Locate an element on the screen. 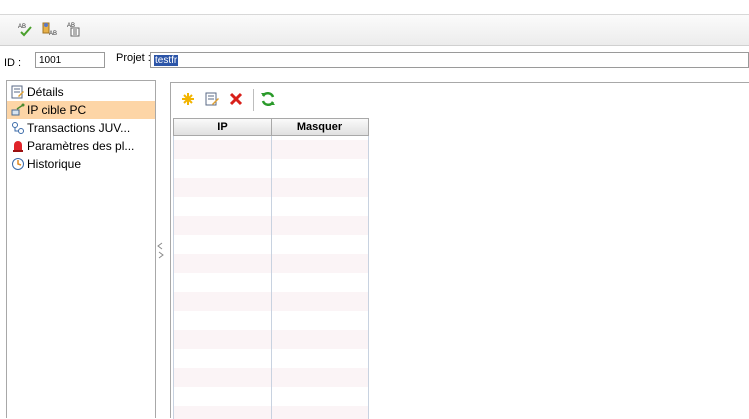 The width and height of the screenshot is (749, 419). record-header: ID : 1001 Projet : testfr is located at coordinates (374, 59).